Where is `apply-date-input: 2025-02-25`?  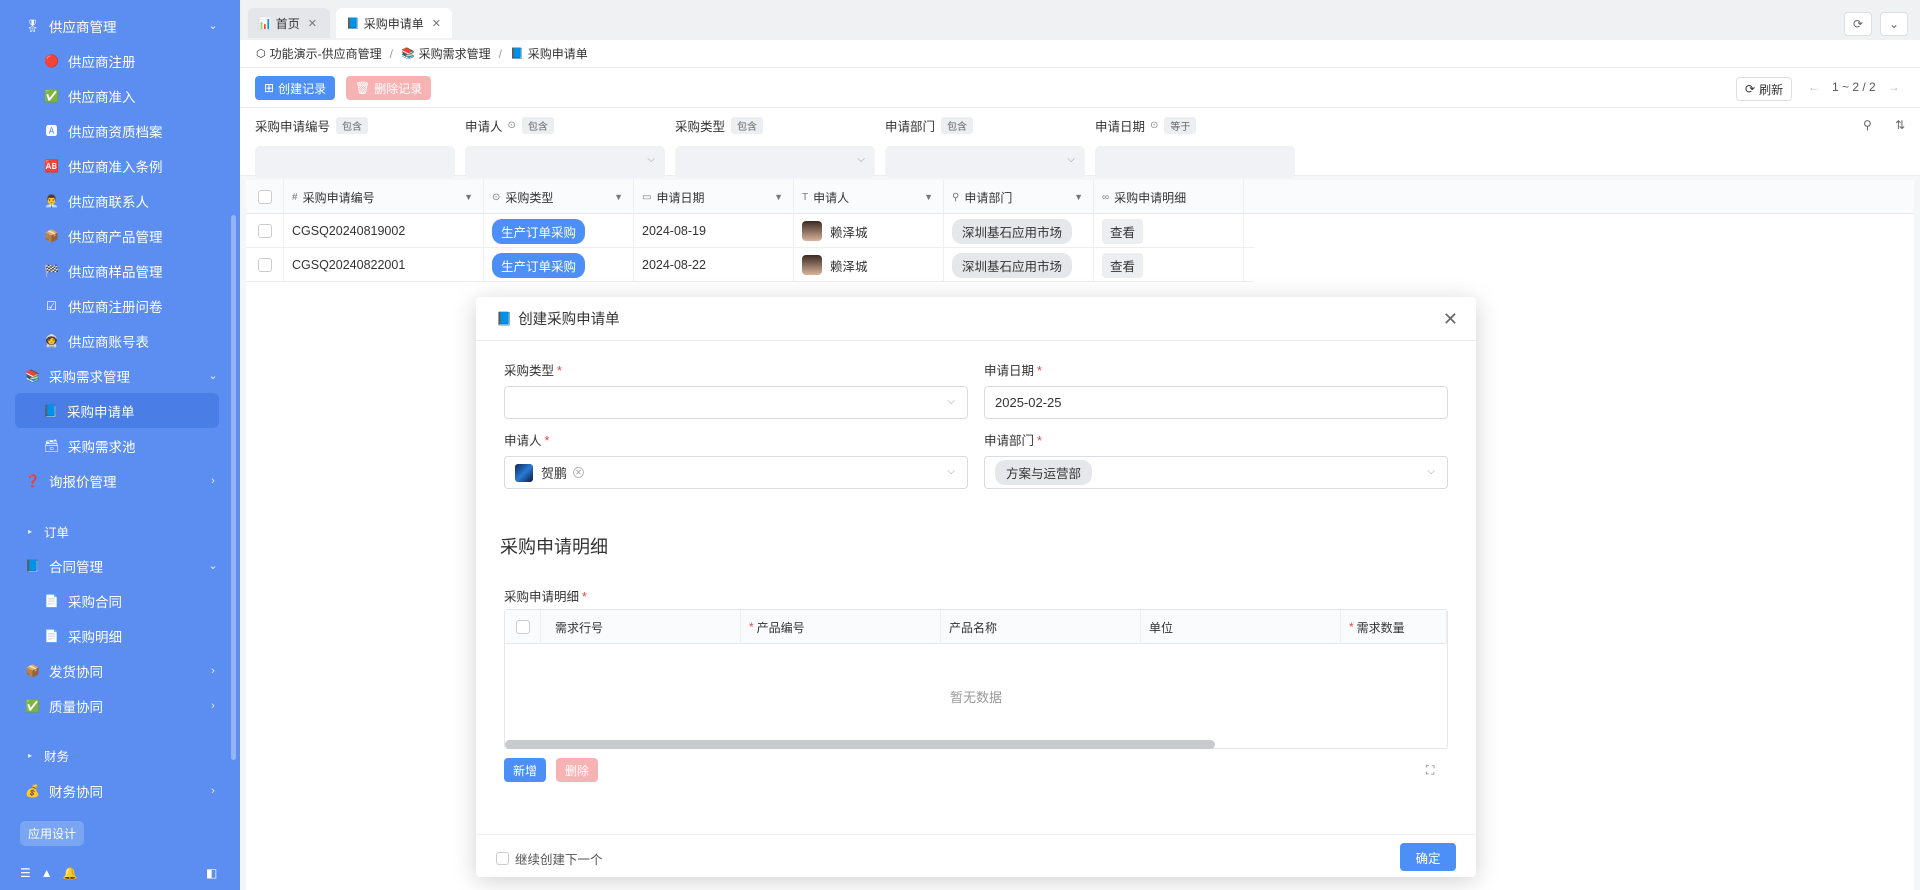 apply-date-input: 2025-02-25 is located at coordinates (1216, 402).